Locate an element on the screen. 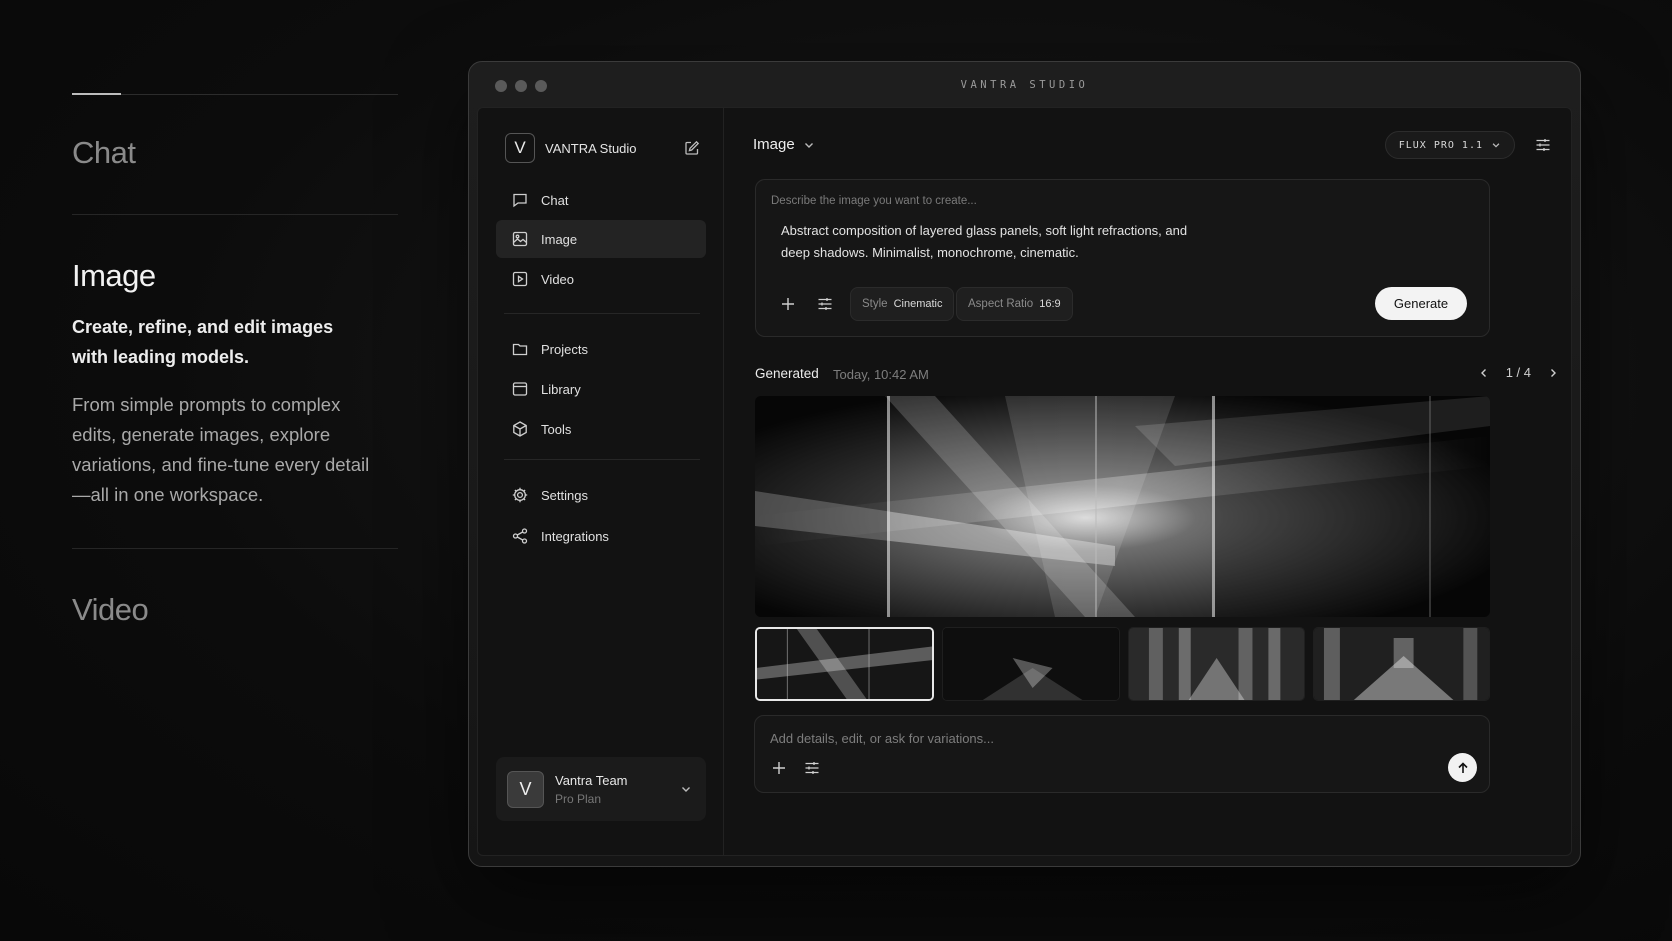  sidebar-item-integrations: Integrations is located at coordinates (601, 536).